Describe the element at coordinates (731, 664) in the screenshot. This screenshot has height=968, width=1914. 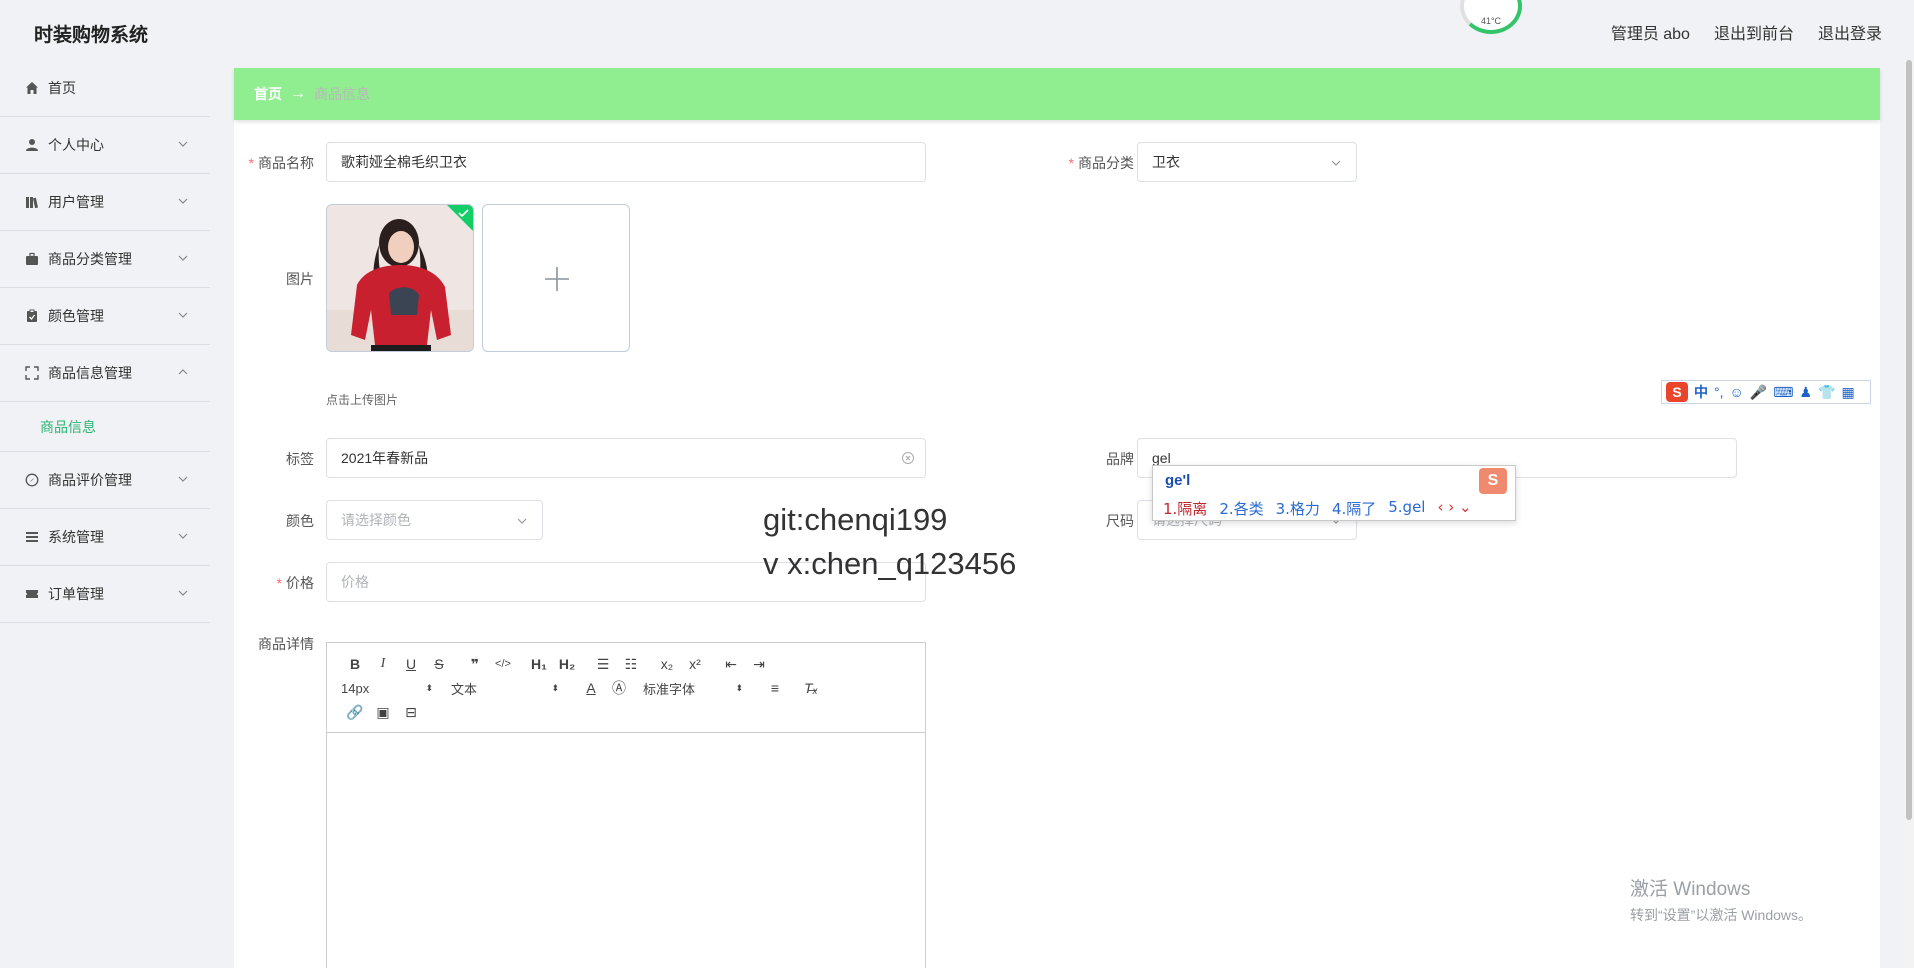
I see `outdent-icon: ⇤` at that location.